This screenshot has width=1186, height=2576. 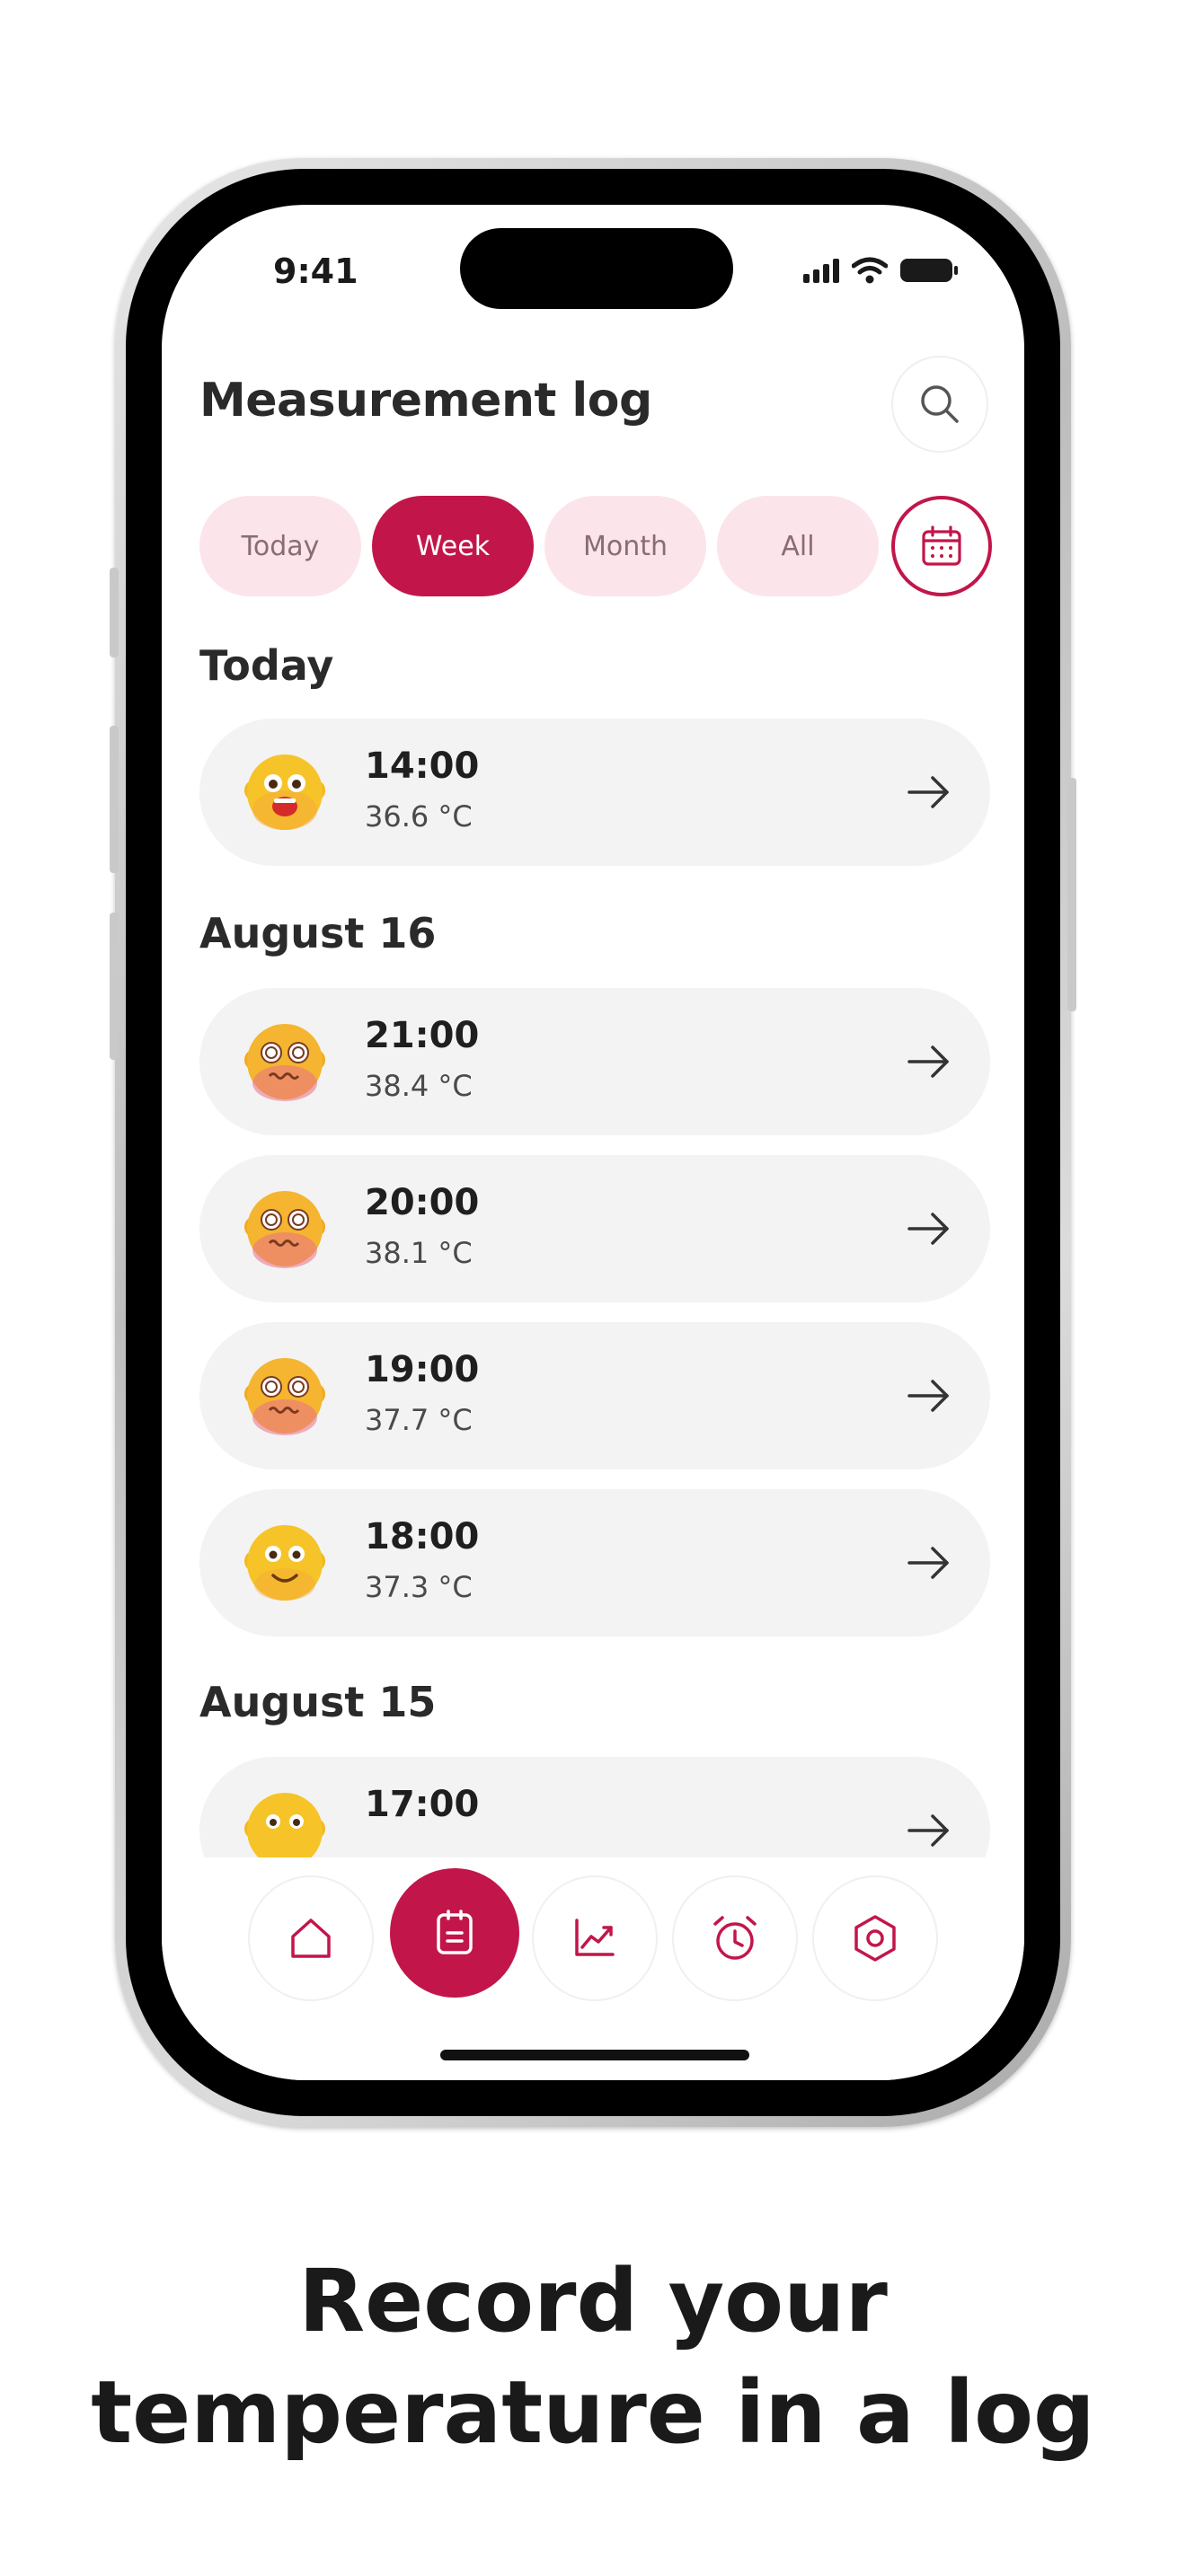 I want to click on nav-stats-button, so click(x=595, y=1938).